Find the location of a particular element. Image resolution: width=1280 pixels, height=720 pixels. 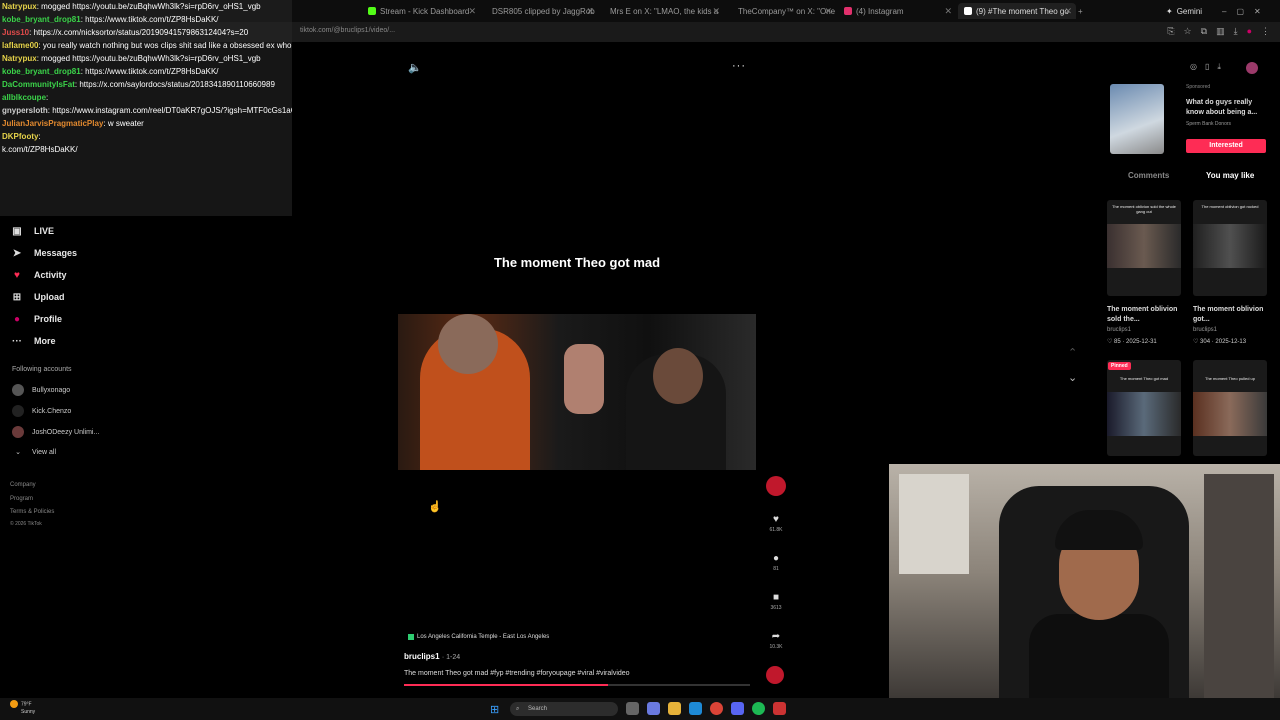

menu-icon: ⋮ is located at coordinates (1265, 31).